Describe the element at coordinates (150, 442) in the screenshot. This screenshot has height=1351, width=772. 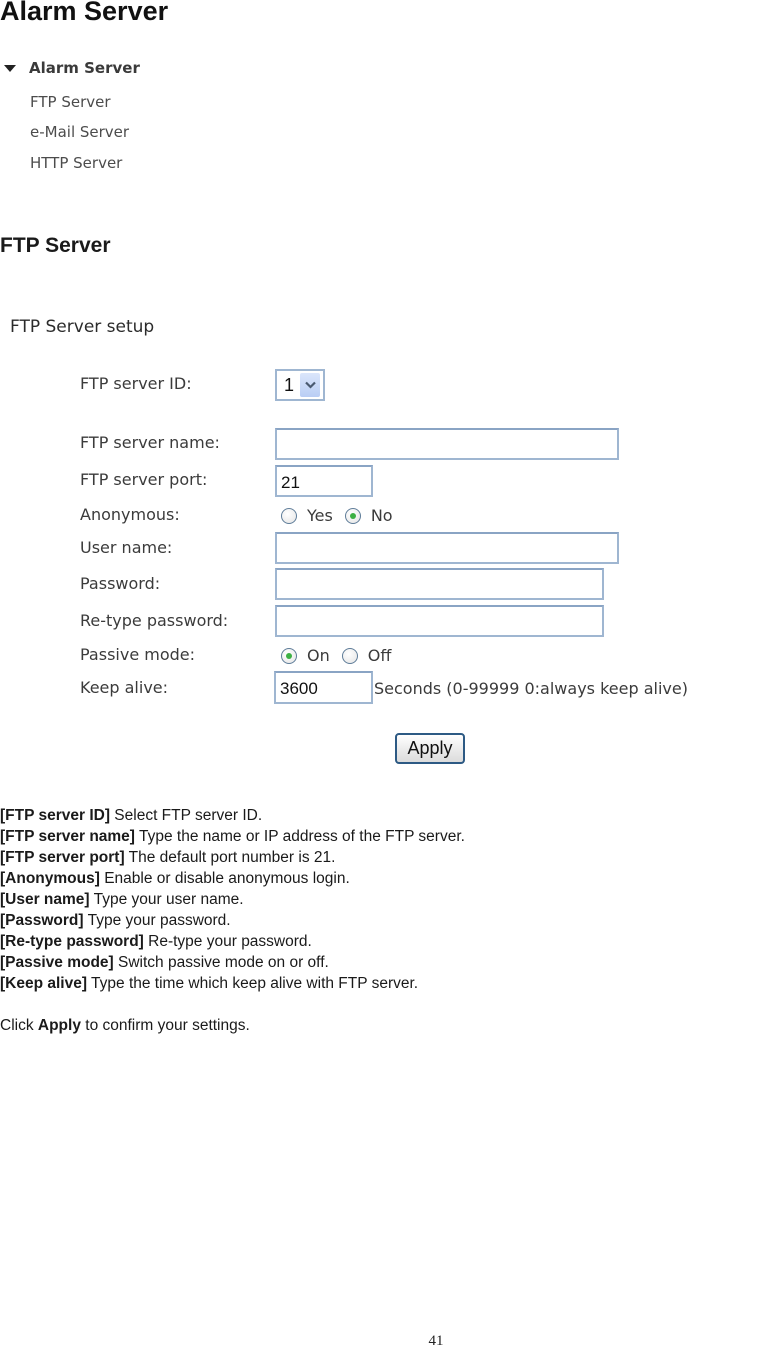
I see `server-name-label: FTP server name:` at that location.